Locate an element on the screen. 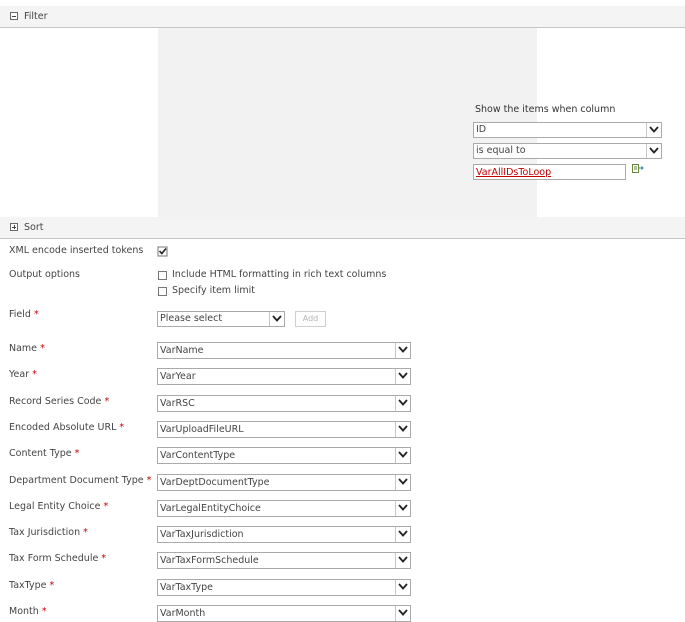  item-limit-checkbox is located at coordinates (162, 291).